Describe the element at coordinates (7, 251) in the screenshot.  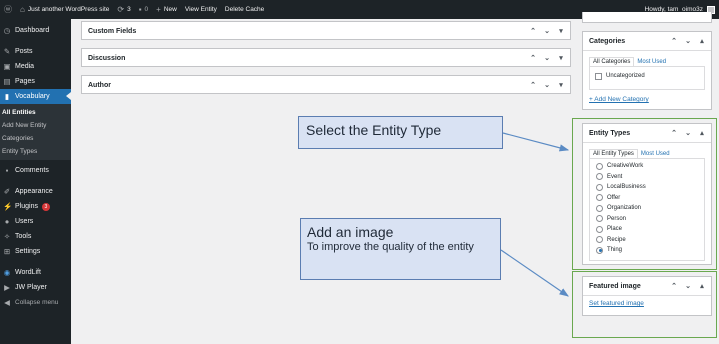
I see `settings-icon: ⊞` at that location.